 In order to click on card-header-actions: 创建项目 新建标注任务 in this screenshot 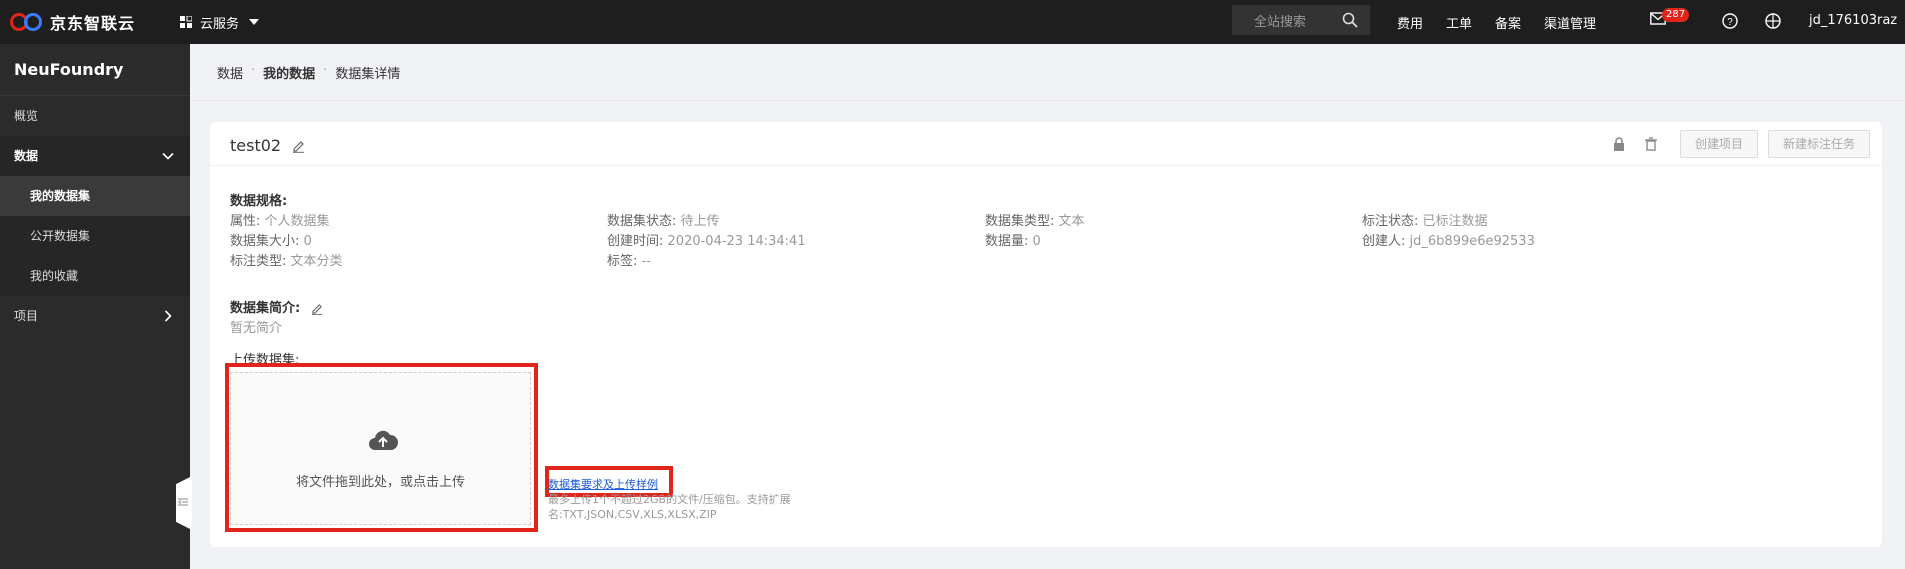, I will do `click(1732, 144)`.